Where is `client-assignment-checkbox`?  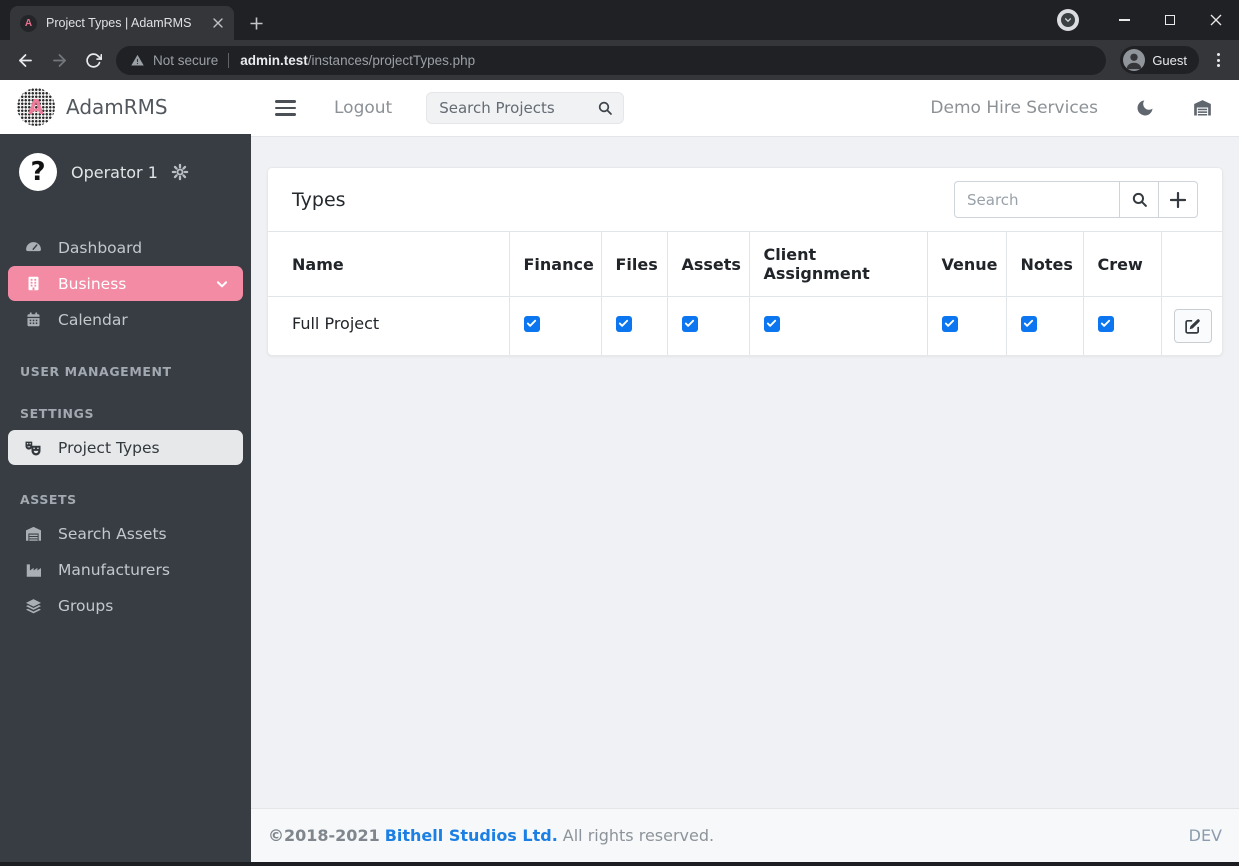 client-assignment-checkbox is located at coordinates (771, 323).